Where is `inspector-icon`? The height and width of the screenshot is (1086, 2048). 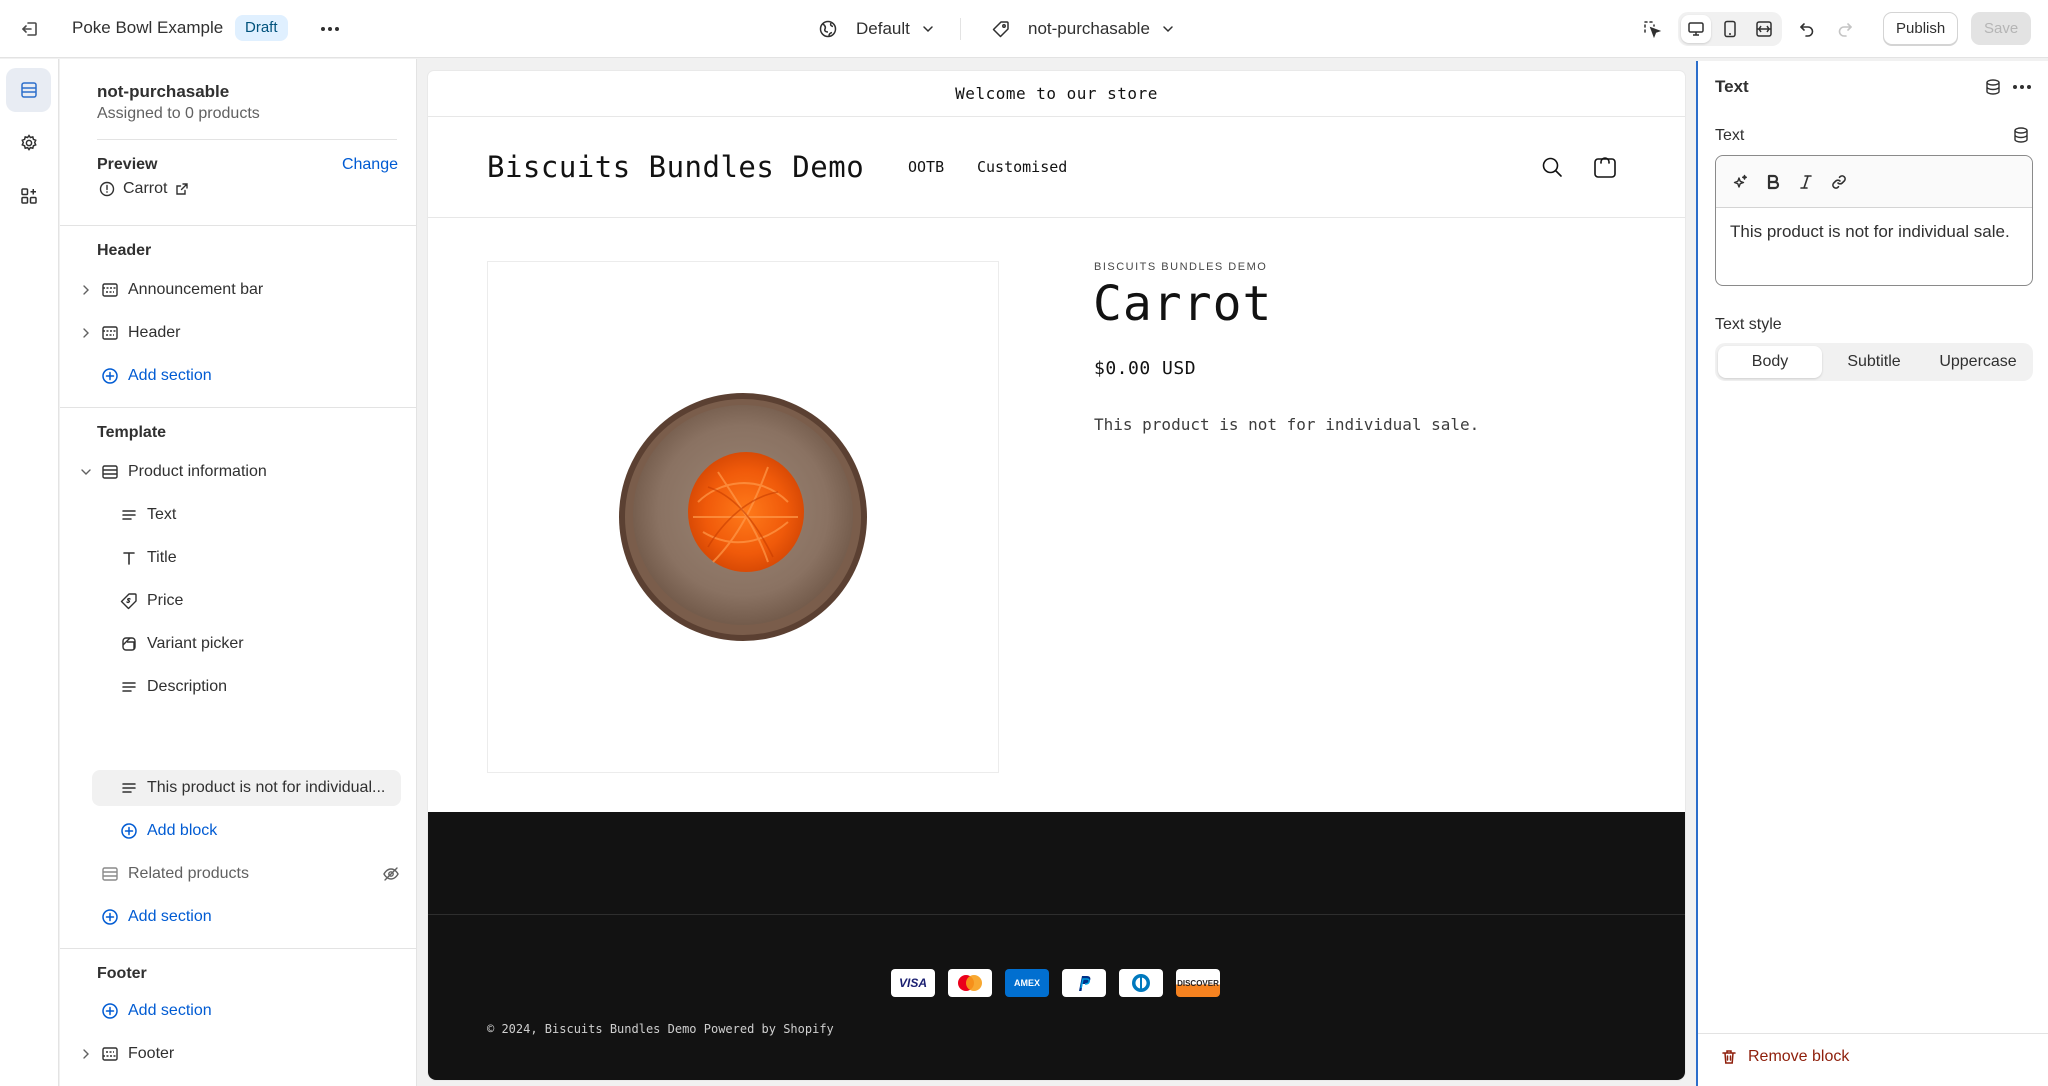 inspector-icon is located at coordinates (1652, 29).